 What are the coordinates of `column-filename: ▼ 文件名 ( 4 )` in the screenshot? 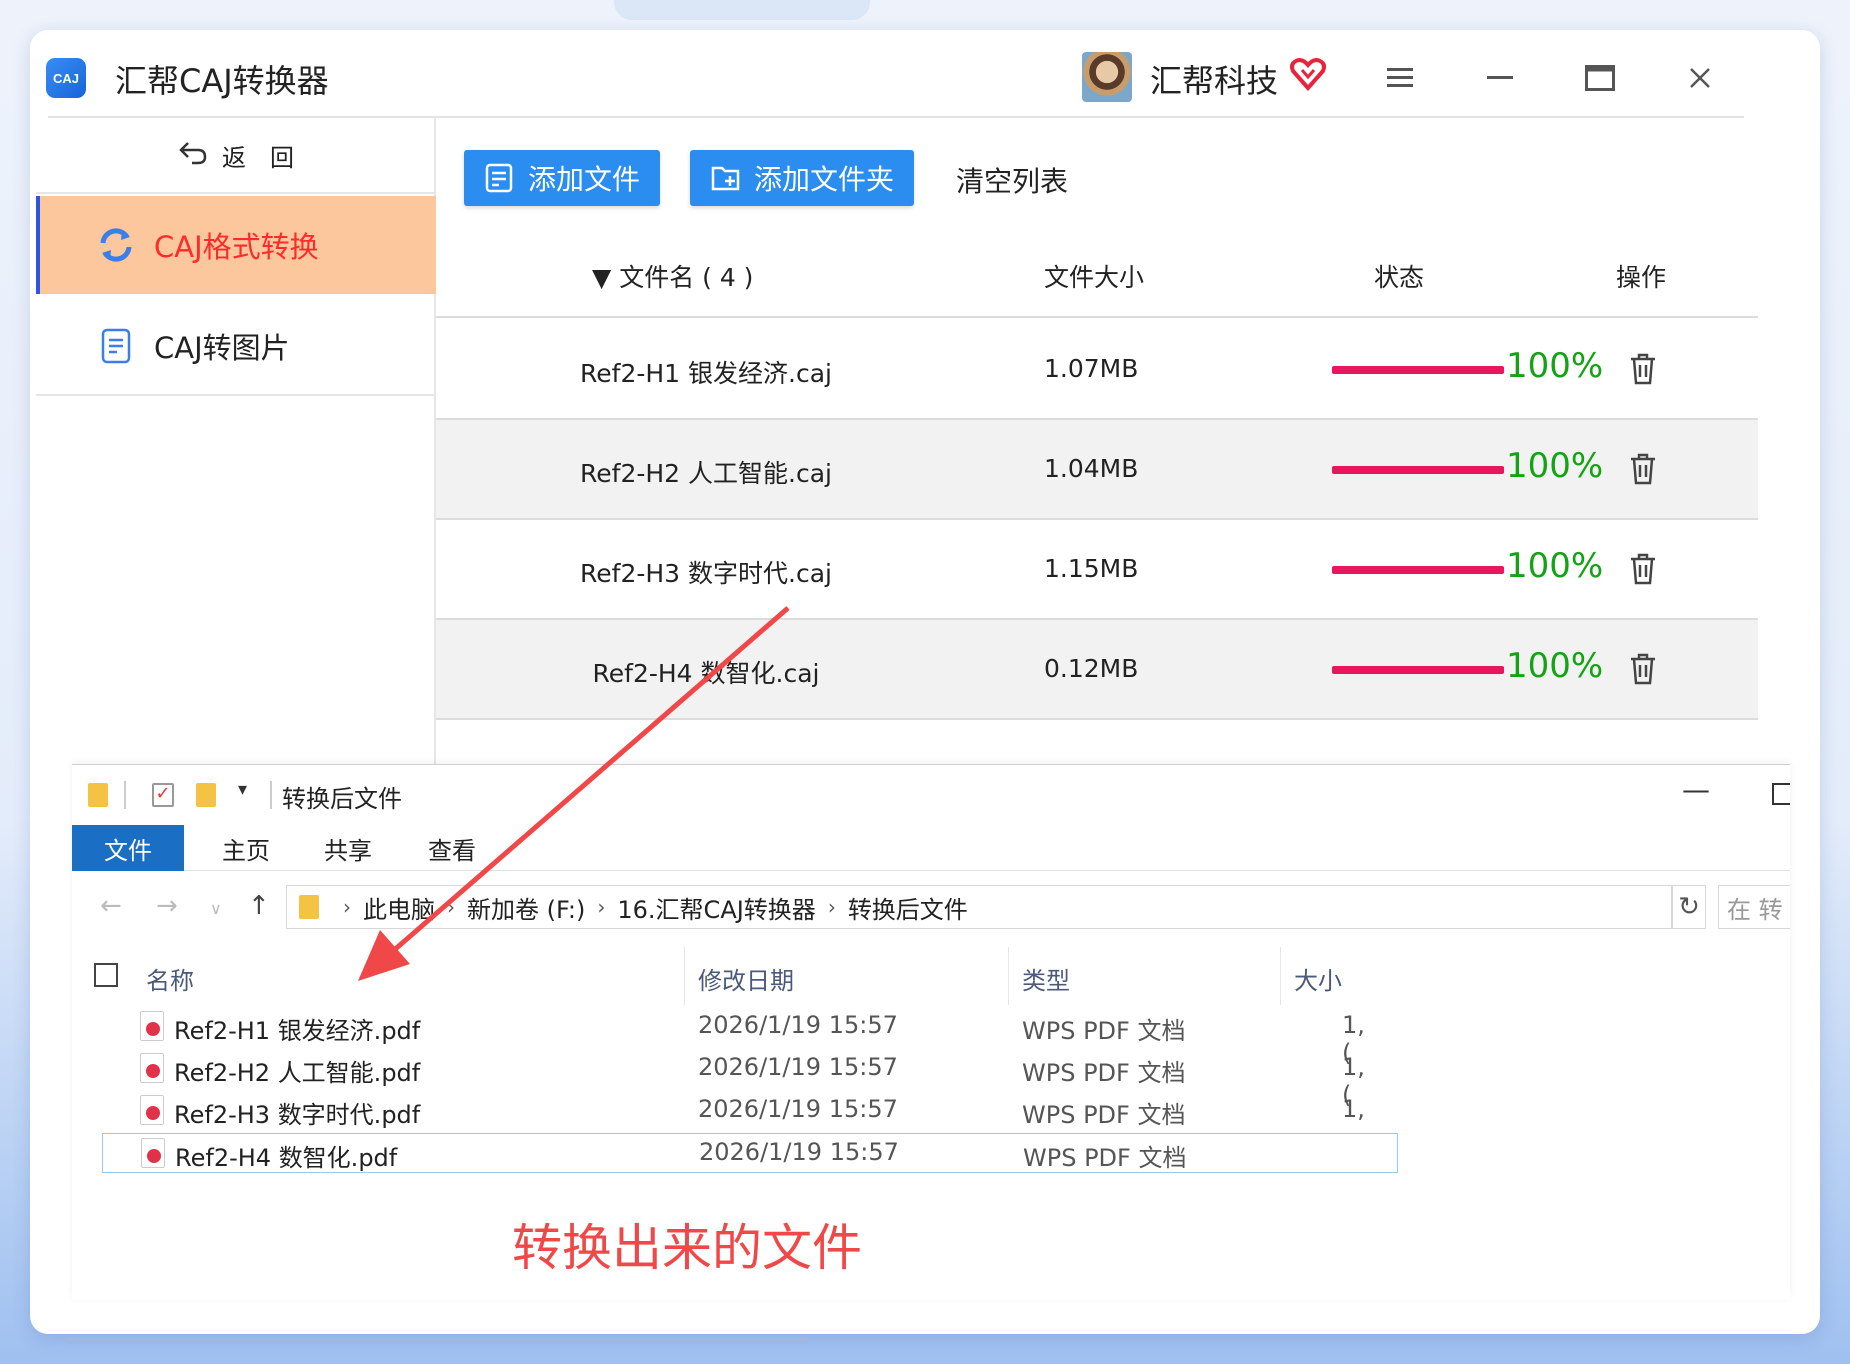 It's located at (672, 276).